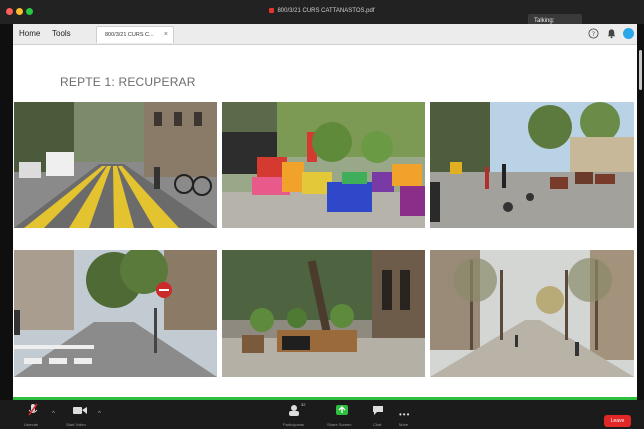  I want to click on tab-close-icon: ×, so click(166, 35).